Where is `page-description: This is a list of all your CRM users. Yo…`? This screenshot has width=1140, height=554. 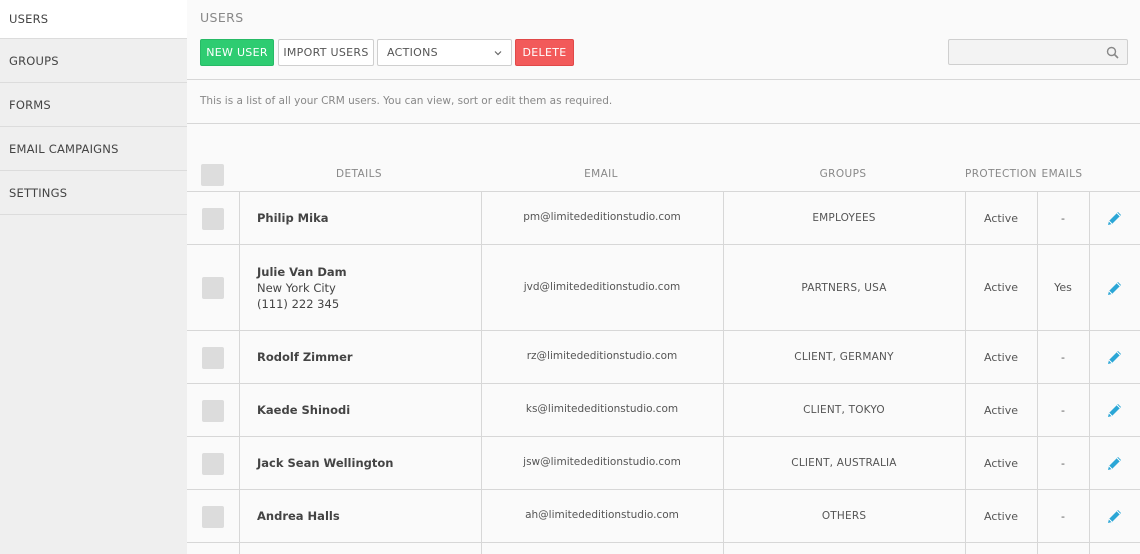
page-description: This is a list of all your CRM users. Yo… is located at coordinates (406, 101).